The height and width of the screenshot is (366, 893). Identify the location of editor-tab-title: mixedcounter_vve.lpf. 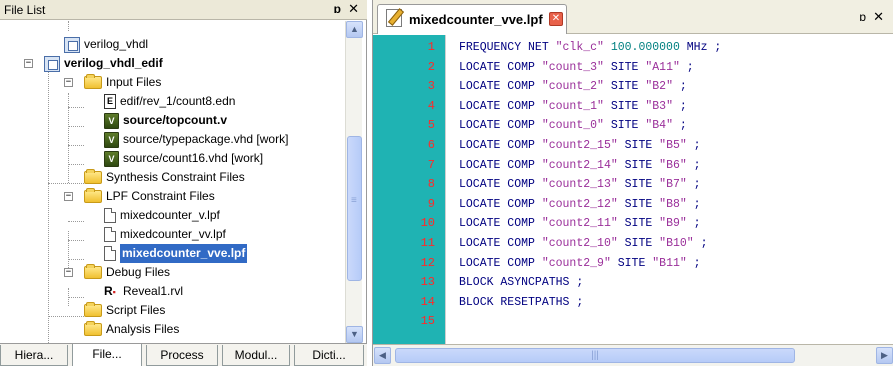
(476, 19).